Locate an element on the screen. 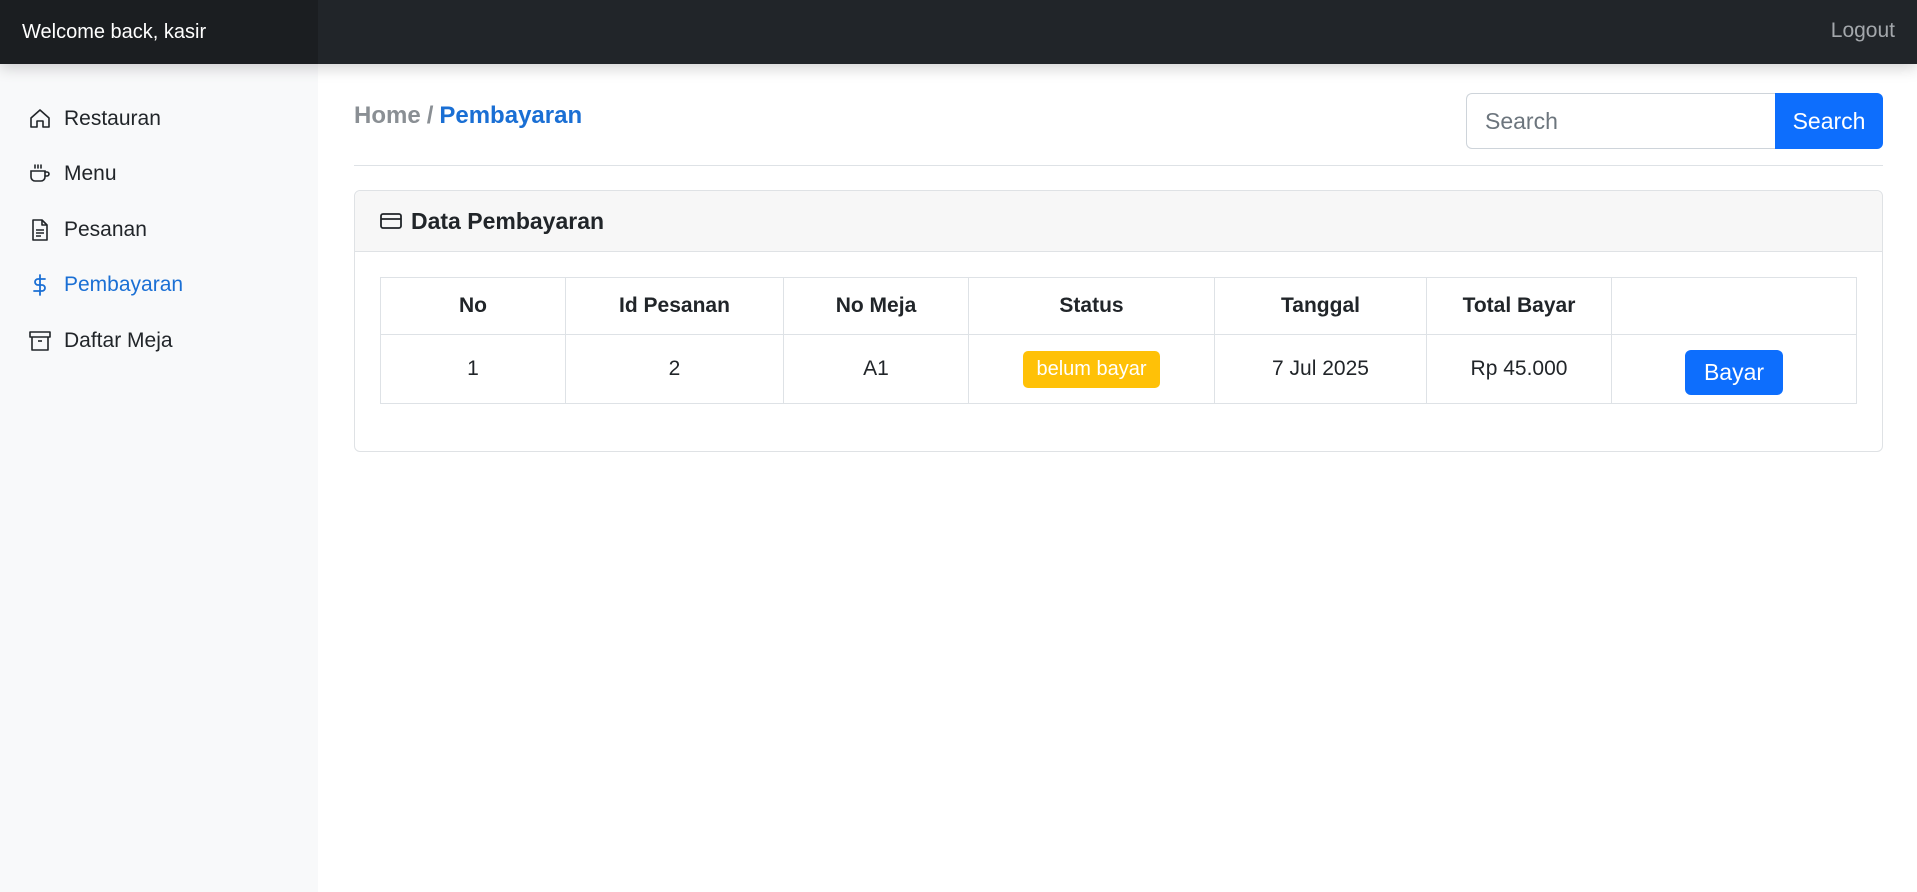 The width and height of the screenshot is (1917, 892). sidebar-item-pembayaran: Pembayaran is located at coordinates (159, 286).